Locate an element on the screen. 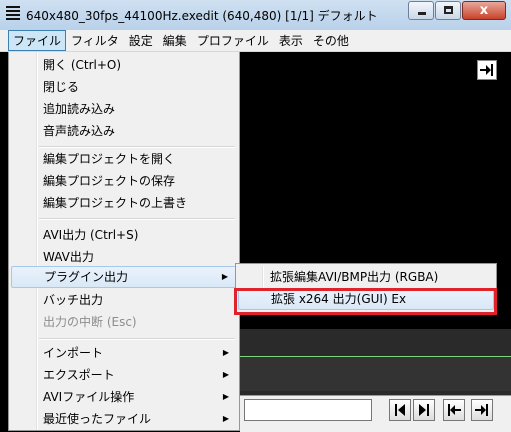 This screenshot has height=432, width=511. highlight-annotation-box is located at coordinates (365, 301).